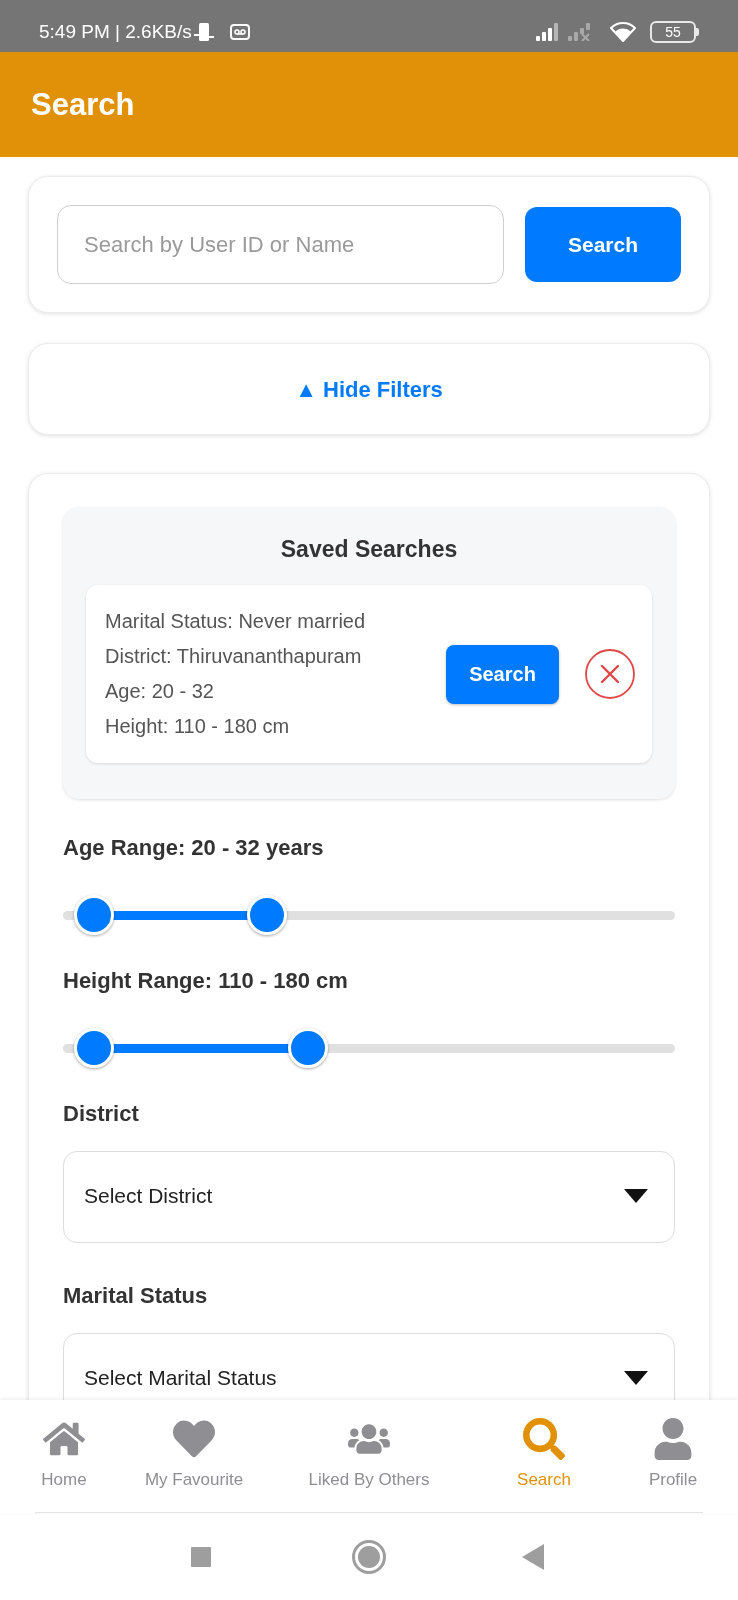 The height and width of the screenshot is (1600, 738). I want to click on field-label: Marital Status, so click(136, 1296).